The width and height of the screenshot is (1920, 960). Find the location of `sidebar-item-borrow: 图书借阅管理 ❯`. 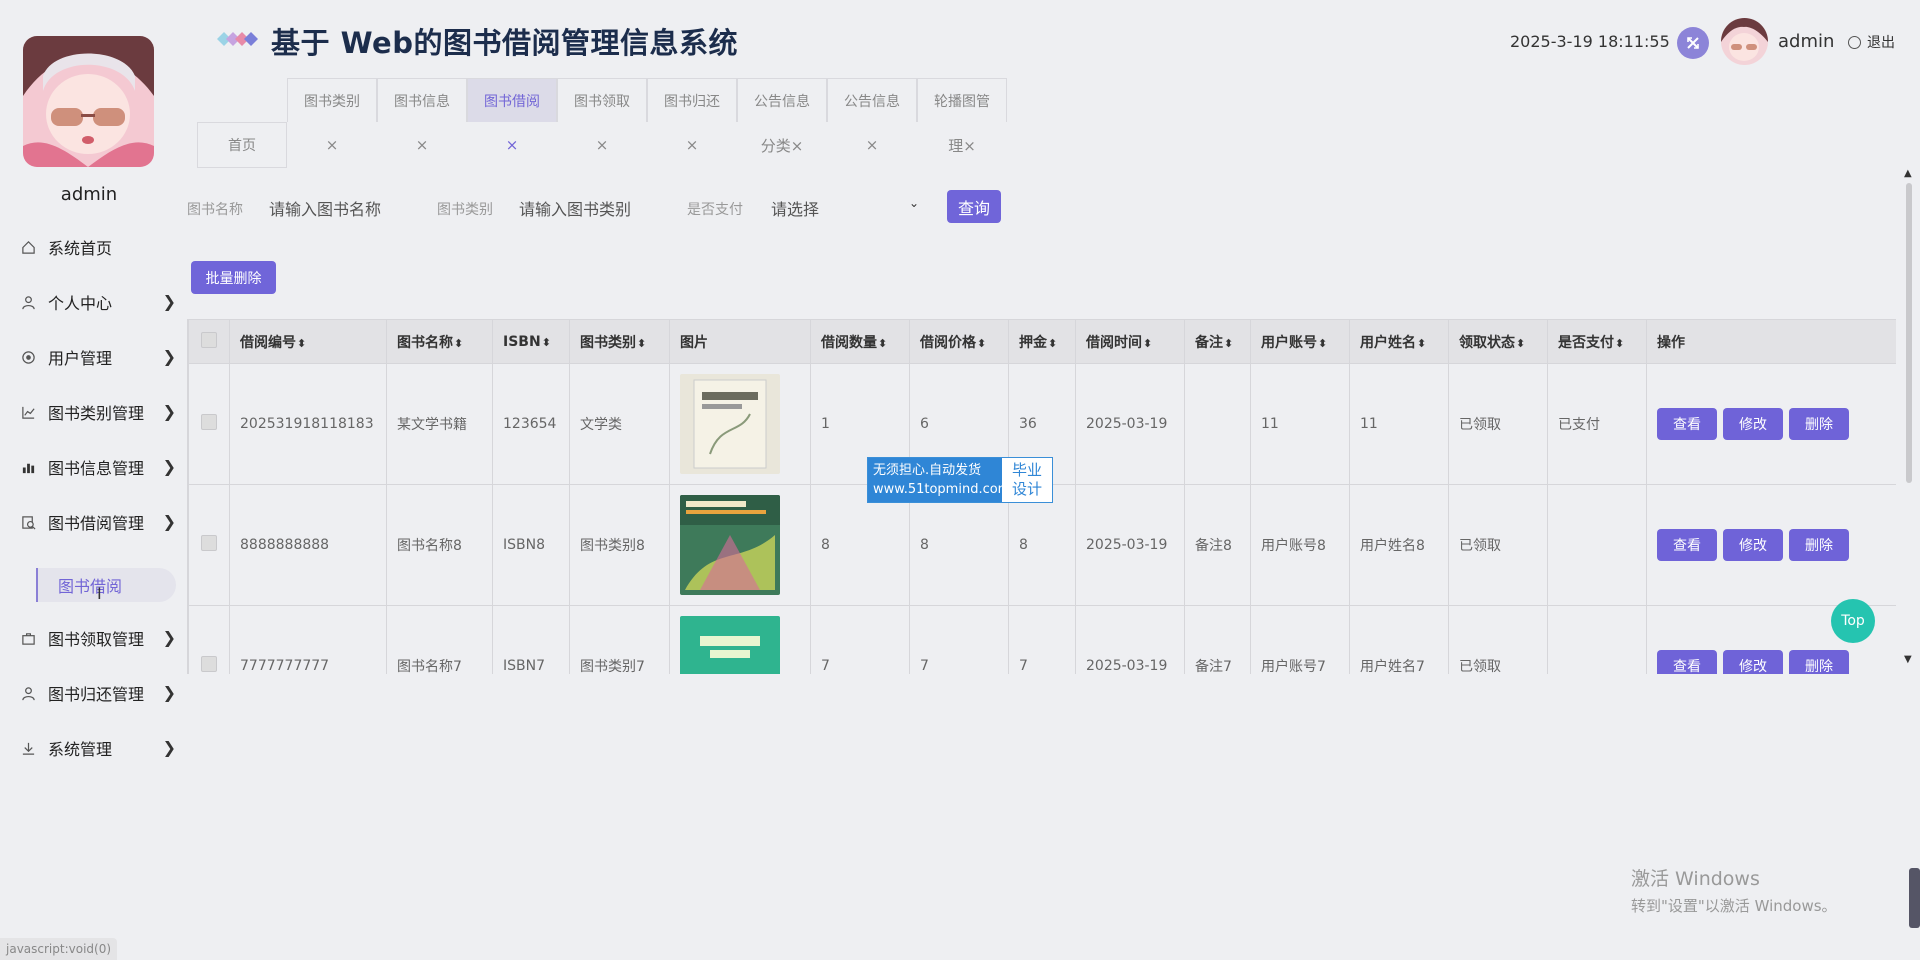

sidebar-item-borrow: 图书借阅管理 ❯ is located at coordinates (100, 522).